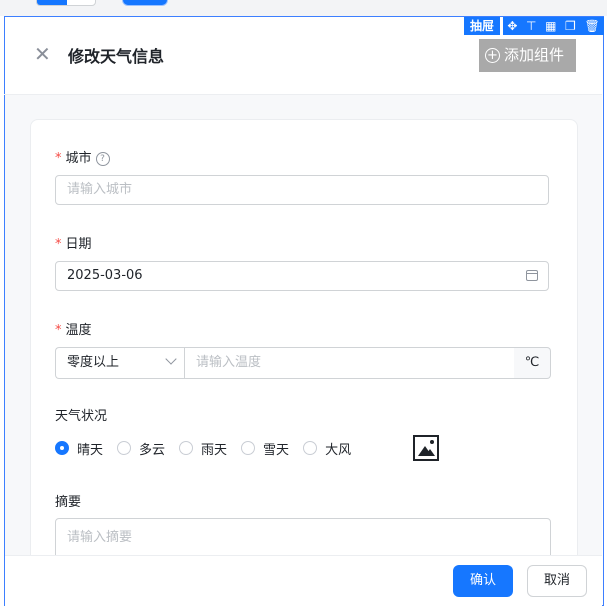 The width and height of the screenshot is (607, 608). What do you see at coordinates (68, 502) in the screenshot?
I see `summary-label: 摘要` at bounding box center [68, 502].